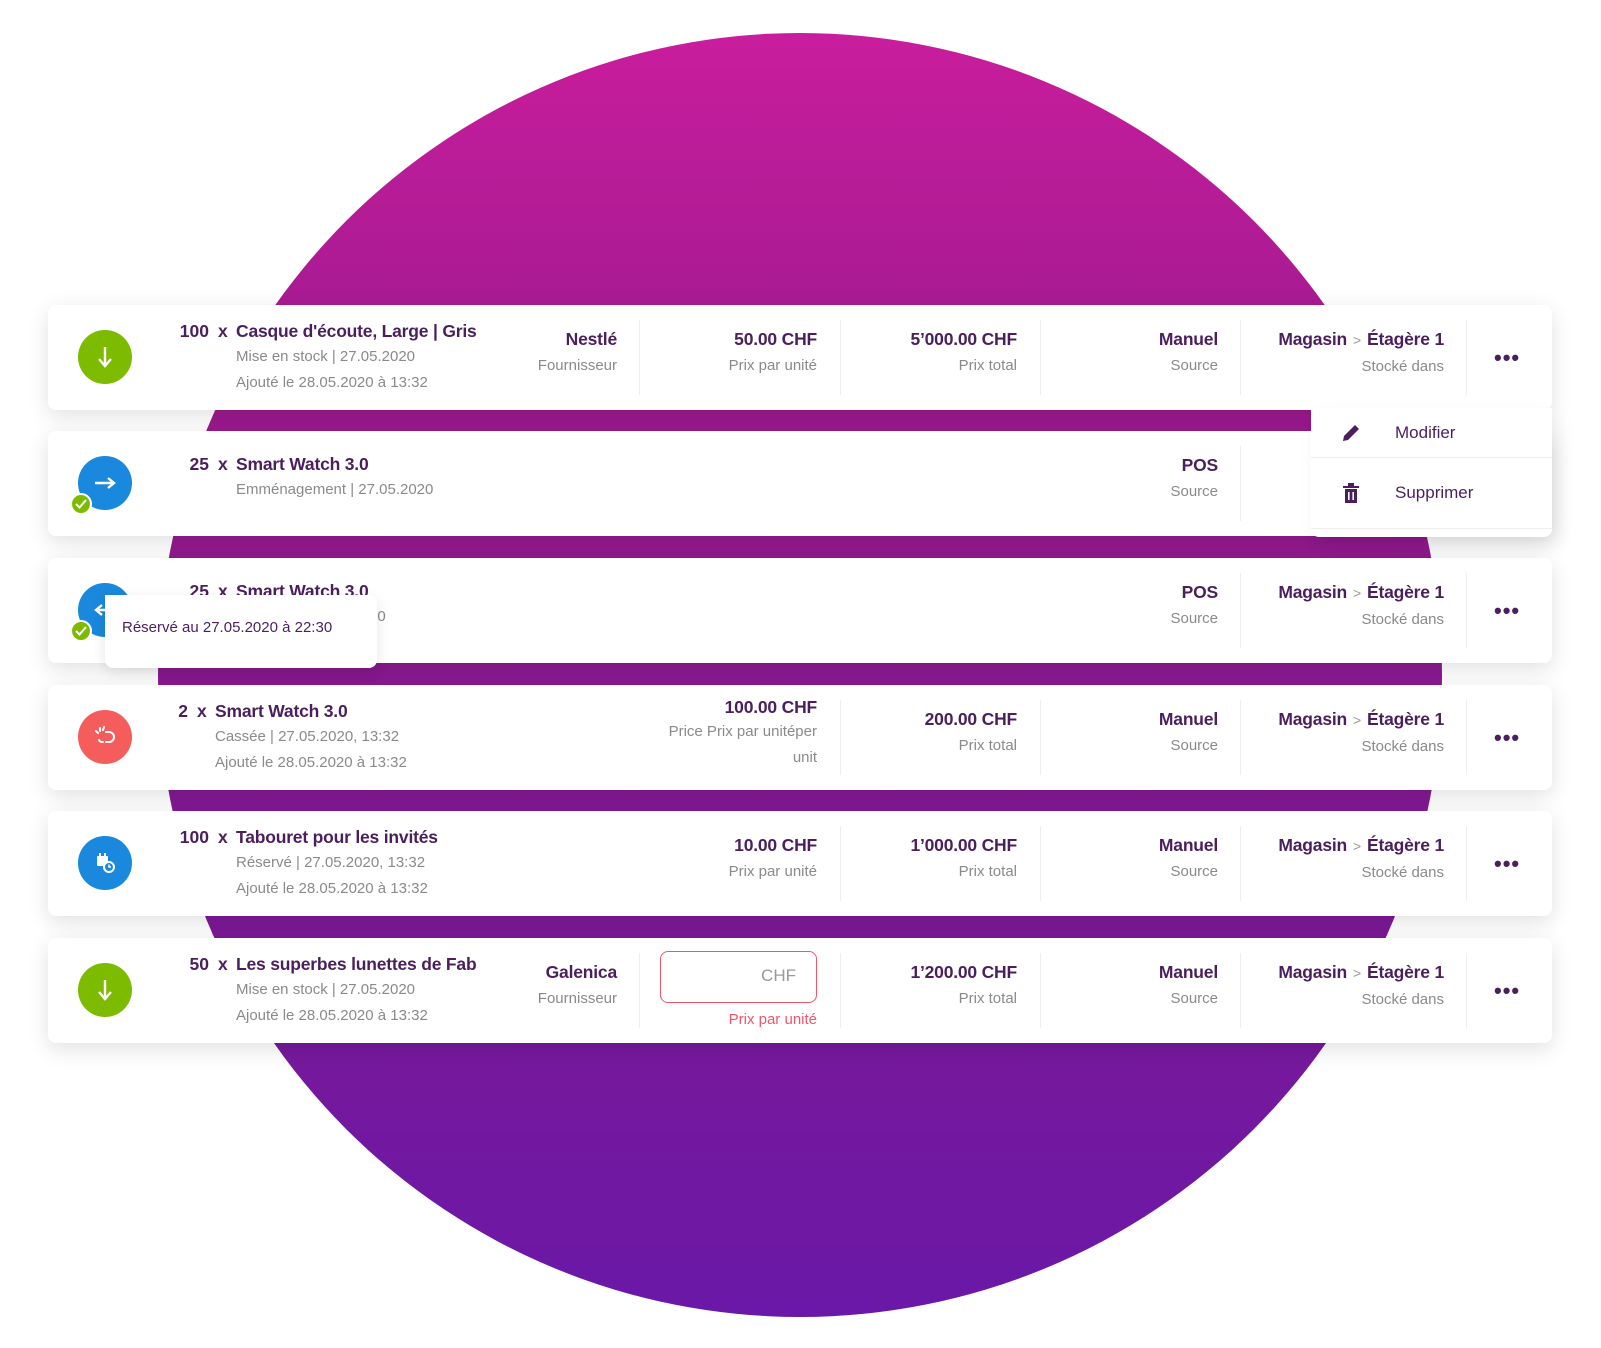 The width and height of the screenshot is (1601, 1348). What do you see at coordinates (963, 845) in the screenshot?
I see `total-price-value: 1’000.00 CHF` at bounding box center [963, 845].